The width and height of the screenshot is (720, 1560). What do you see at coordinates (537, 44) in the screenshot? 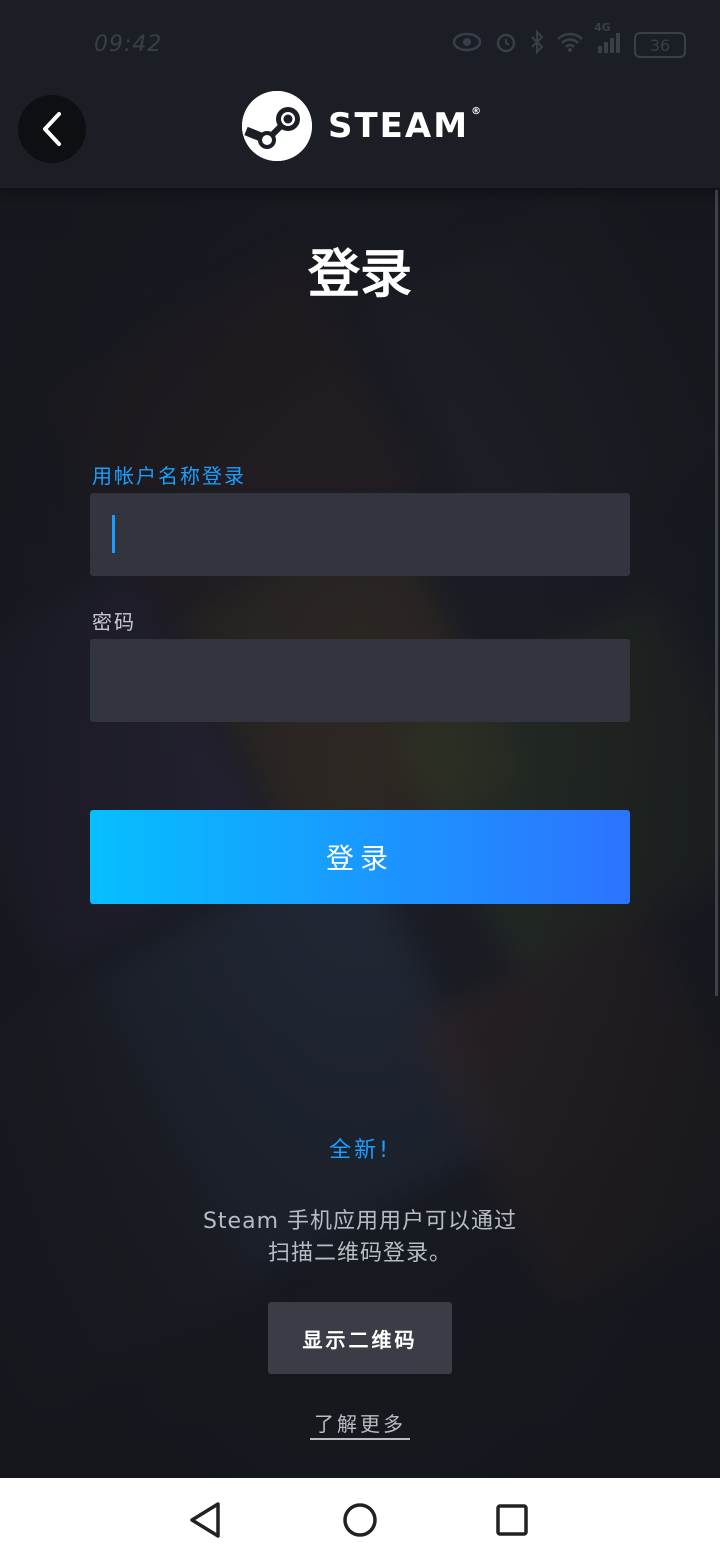
I see `bluetooth-icon` at bounding box center [537, 44].